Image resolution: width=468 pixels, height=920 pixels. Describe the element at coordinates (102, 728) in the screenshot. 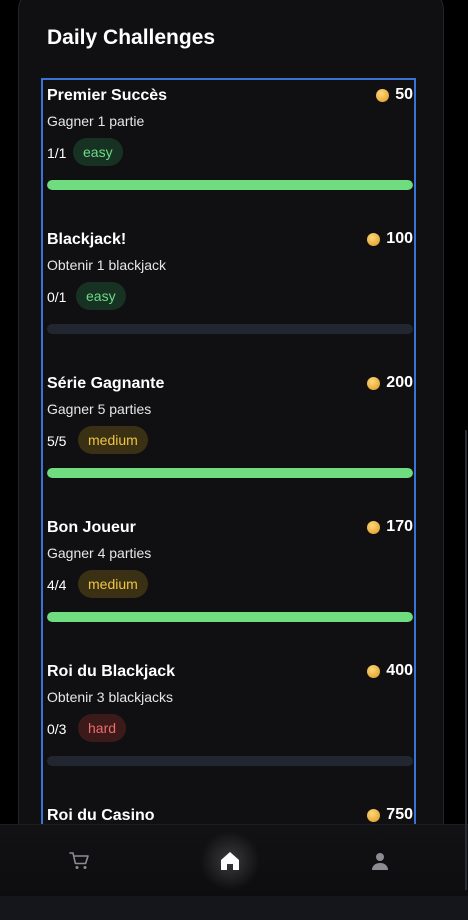

I see `difficulty-badge: hard` at that location.